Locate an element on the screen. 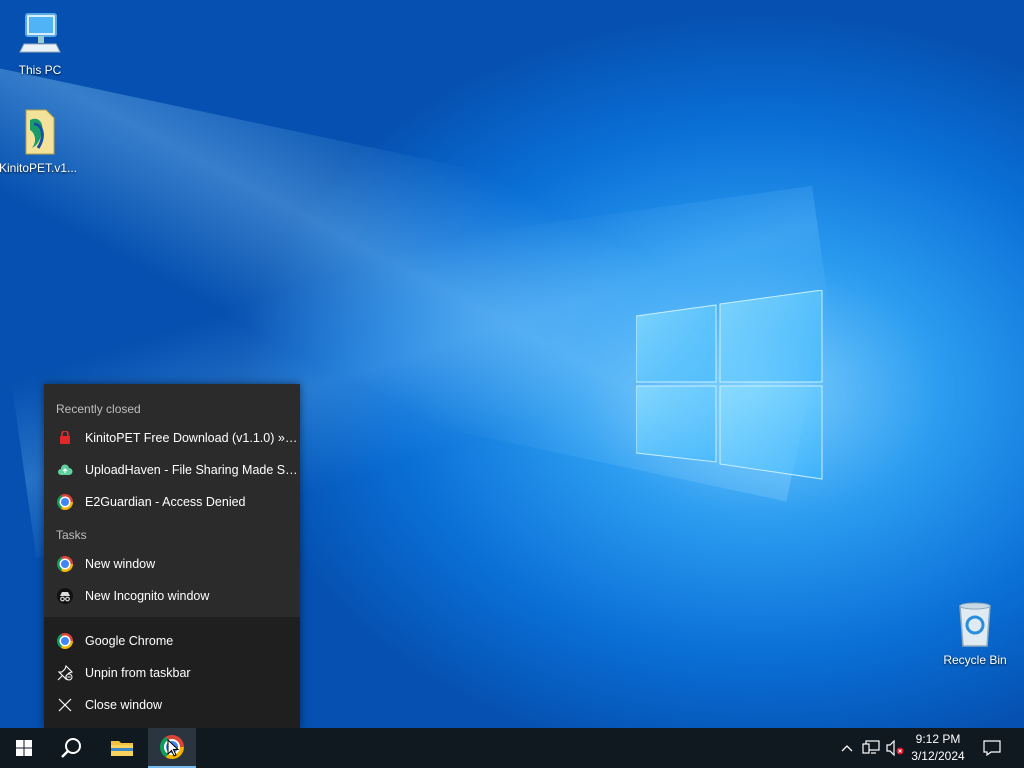 The height and width of the screenshot is (768, 1024). volume-tray-button is located at coordinates (895, 748).